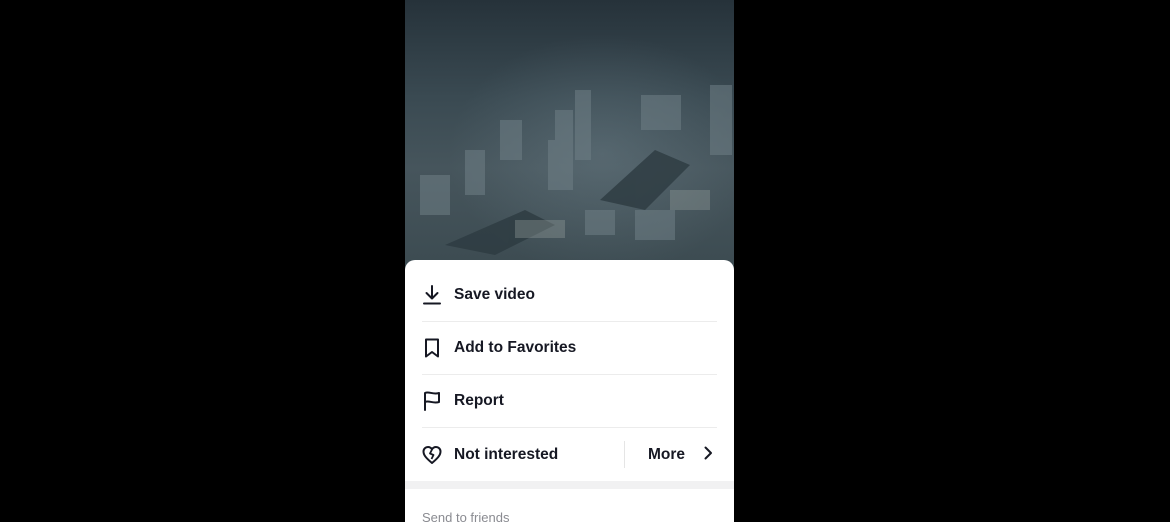 This screenshot has width=1170, height=522. What do you see at coordinates (479, 400) in the screenshot?
I see `report-label: Report` at bounding box center [479, 400].